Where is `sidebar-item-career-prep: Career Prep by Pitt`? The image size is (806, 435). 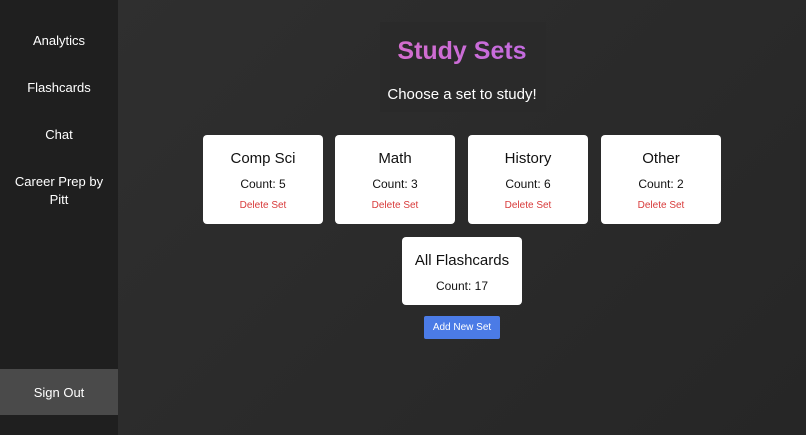
sidebar-item-career-prep: Career Prep by Pitt is located at coordinates (59, 191).